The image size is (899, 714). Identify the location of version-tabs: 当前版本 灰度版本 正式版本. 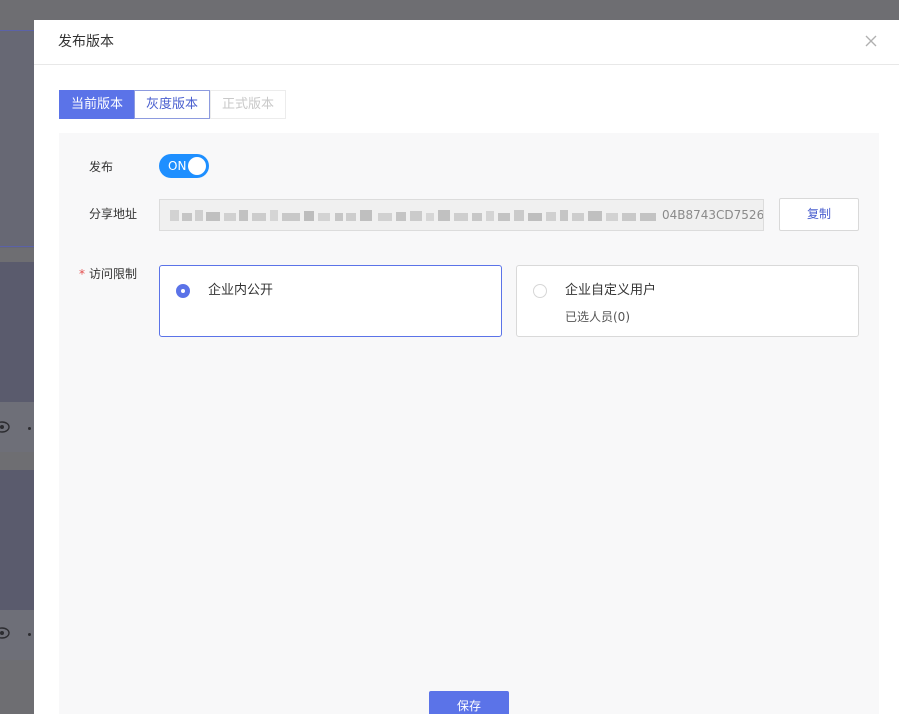
(173, 104).